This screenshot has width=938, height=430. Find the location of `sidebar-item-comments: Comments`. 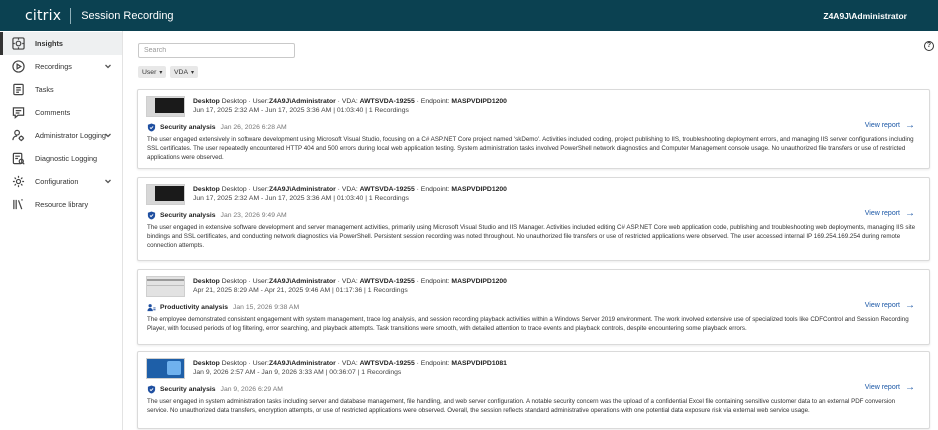

sidebar-item-comments: Comments is located at coordinates (61, 112).